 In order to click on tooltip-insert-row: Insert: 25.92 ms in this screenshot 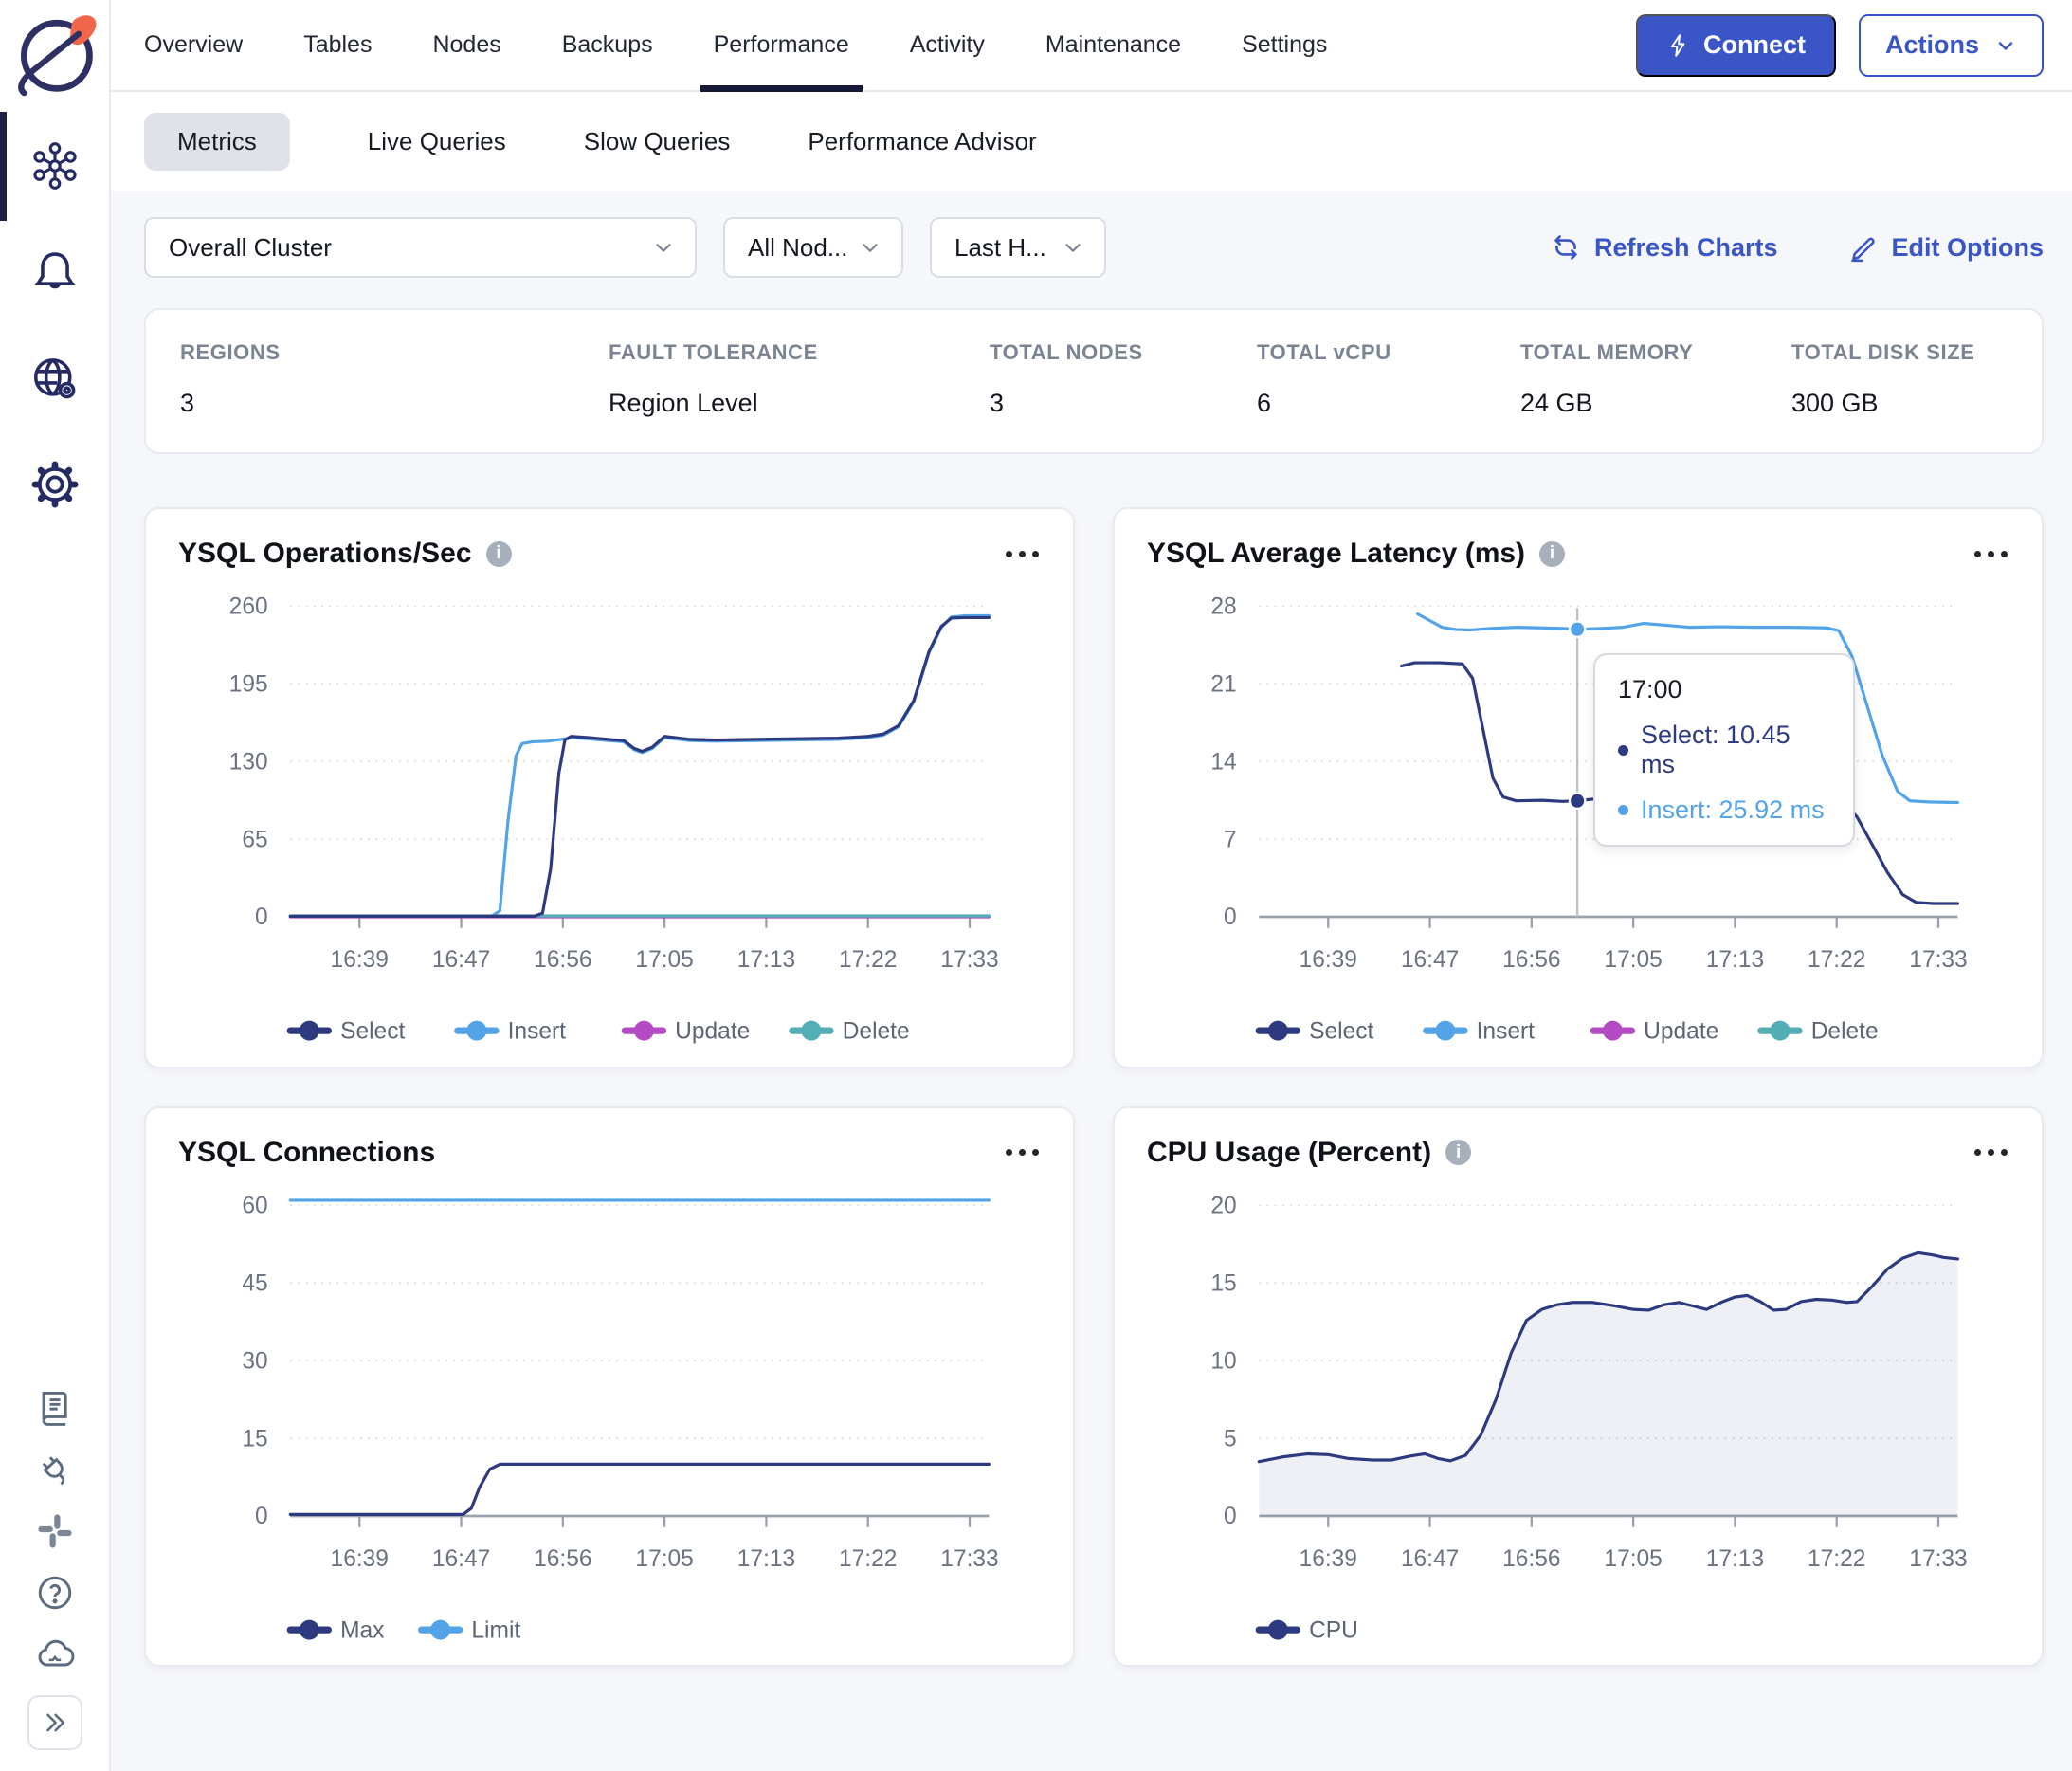, I will do `click(1724, 810)`.